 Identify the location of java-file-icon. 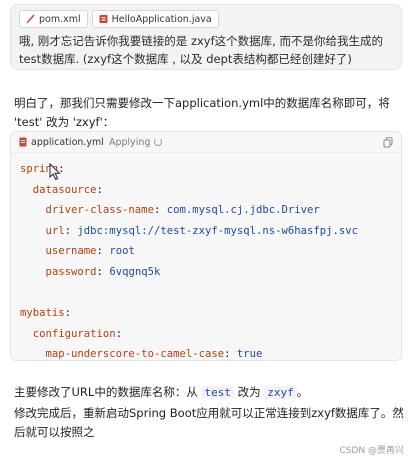
(103, 19).